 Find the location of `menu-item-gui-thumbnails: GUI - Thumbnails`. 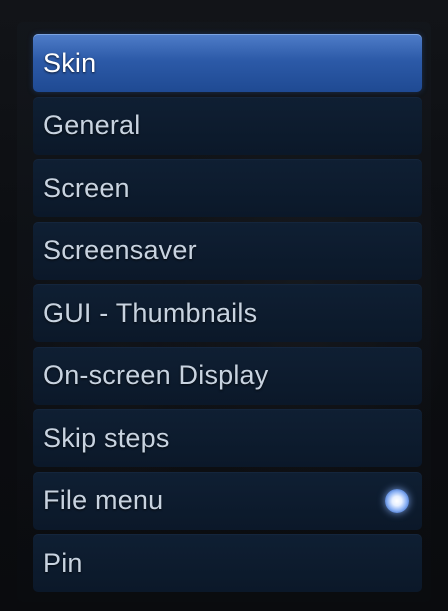

menu-item-gui-thumbnails: GUI - Thumbnails is located at coordinates (227, 313).